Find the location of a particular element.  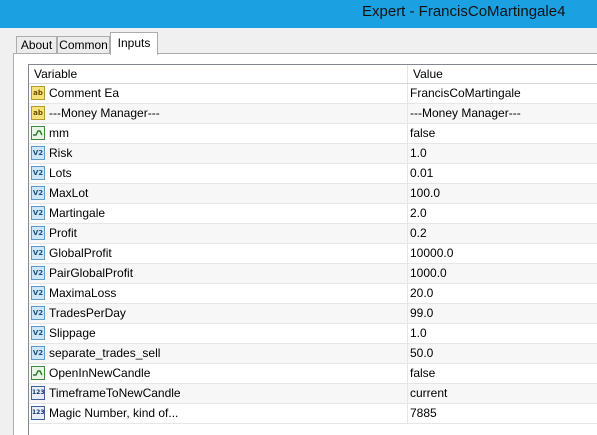

value-cell: 1000.0 is located at coordinates (502, 273).